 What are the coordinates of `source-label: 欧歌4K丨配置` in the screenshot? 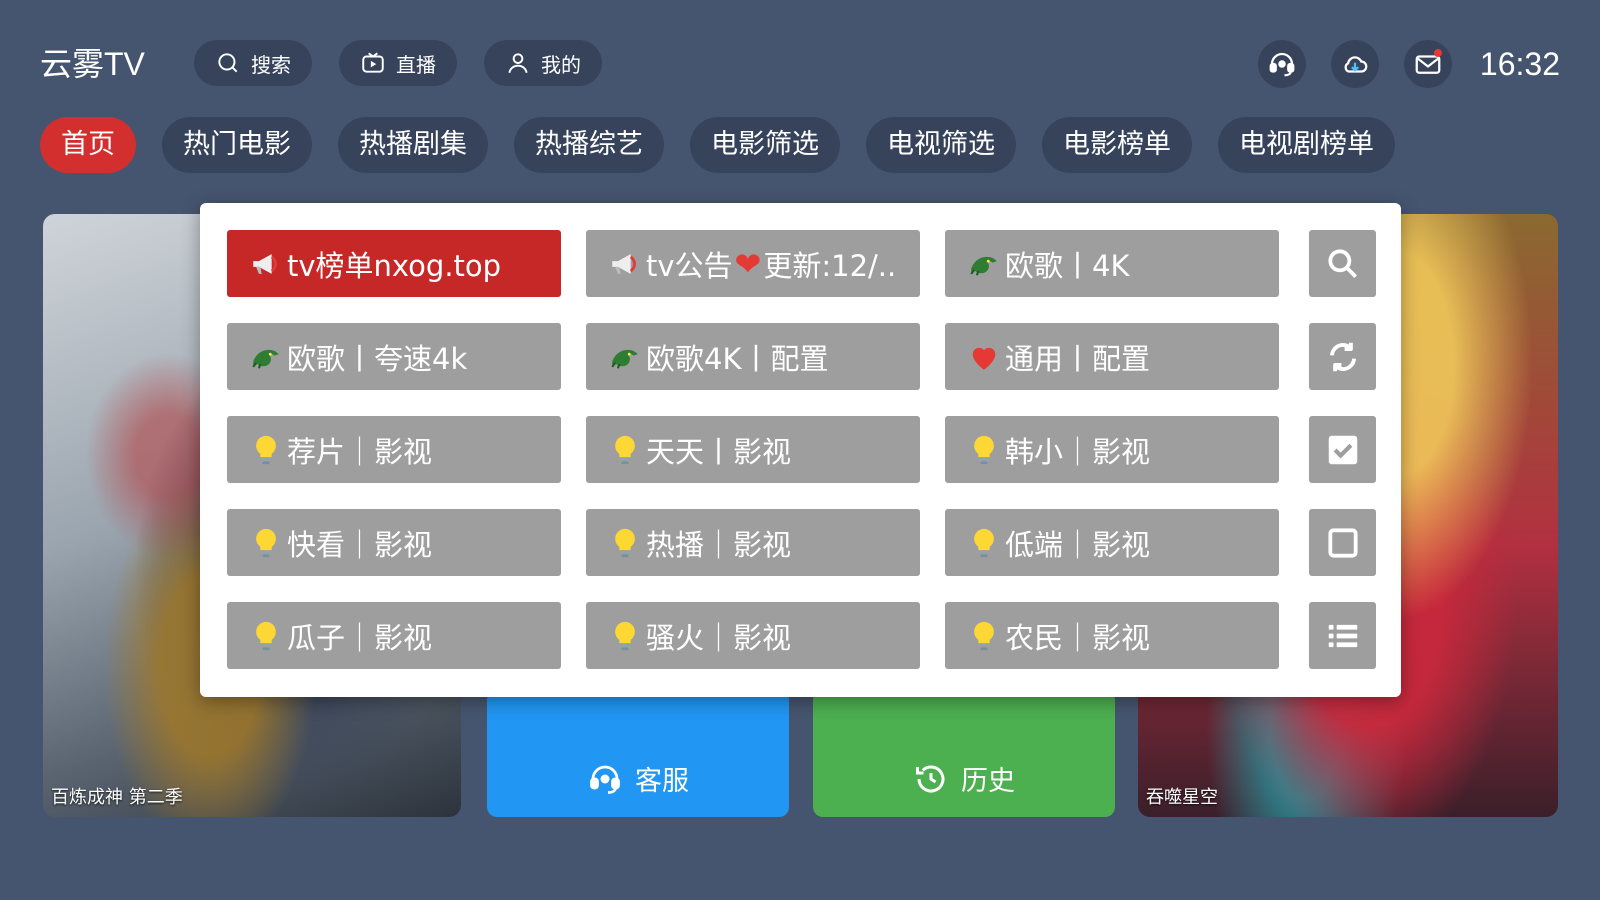 It's located at (737, 358).